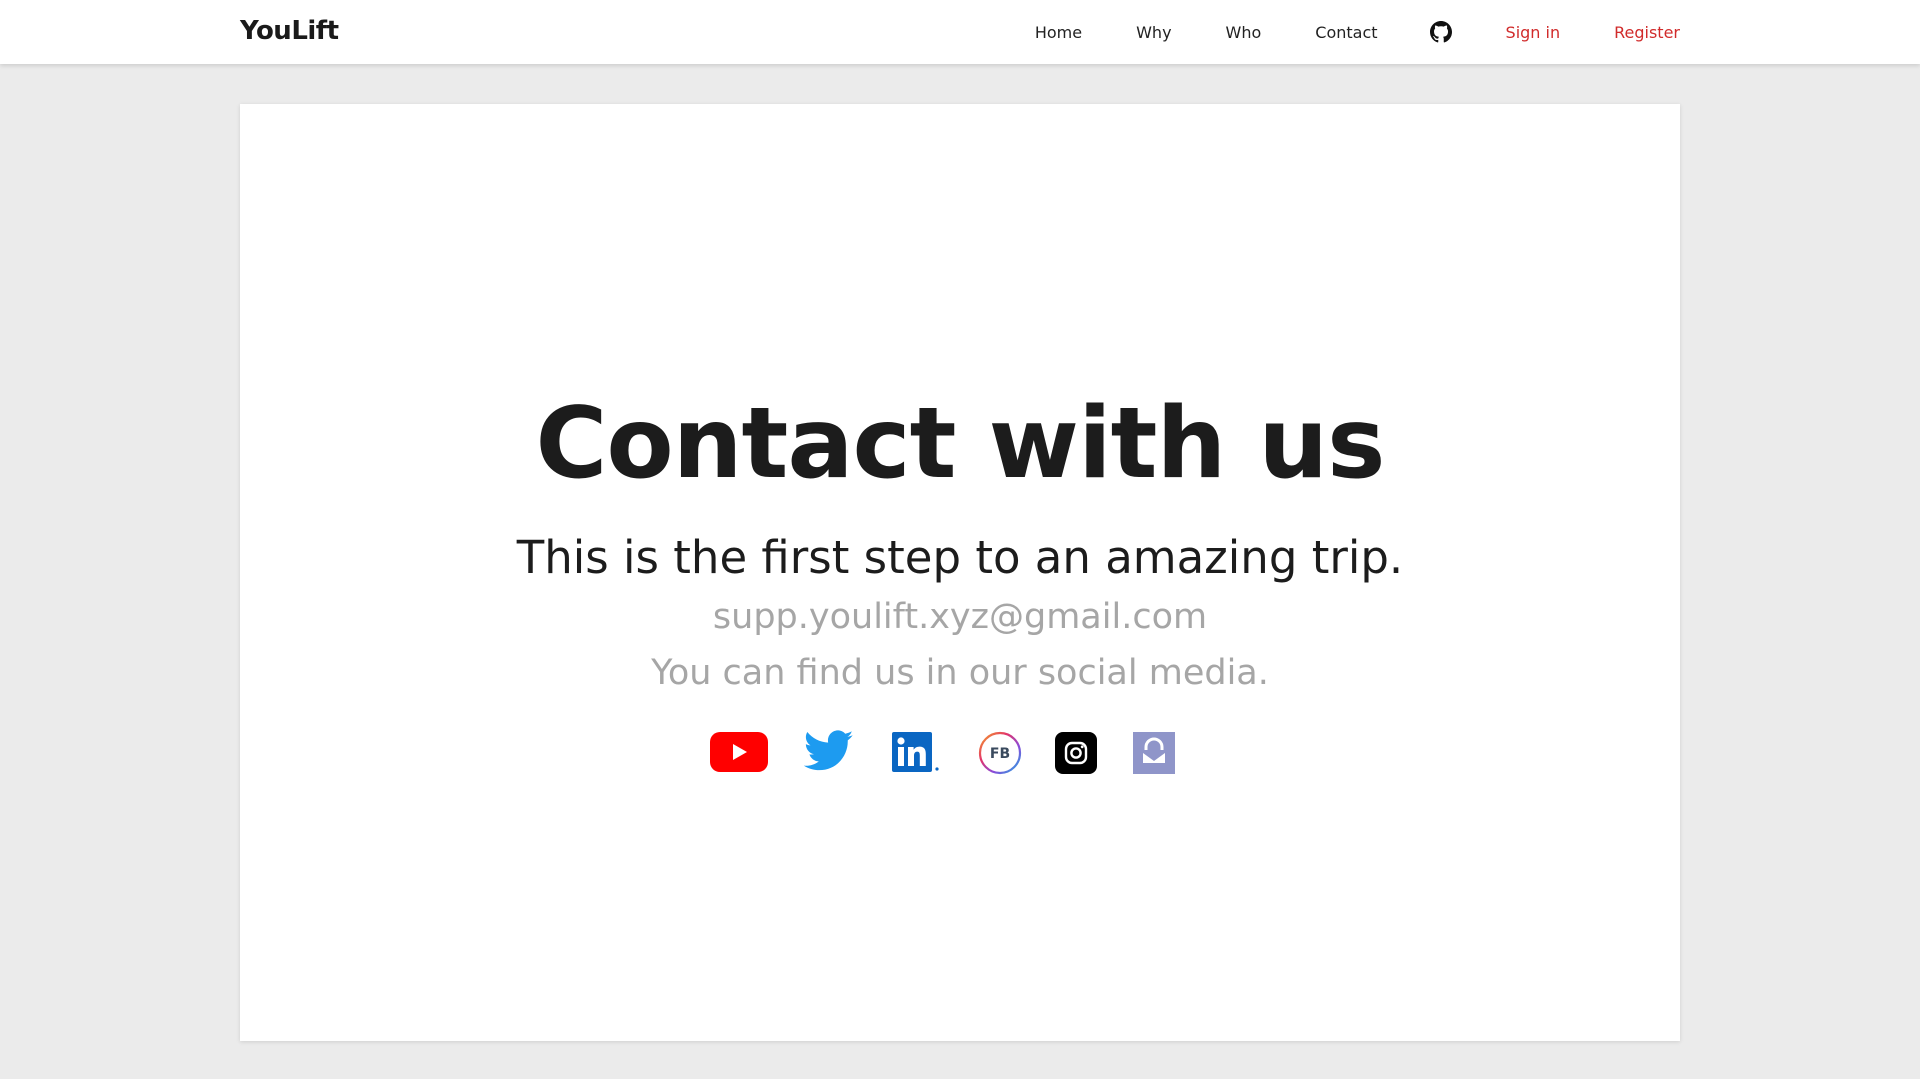  Describe the element at coordinates (960, 673) in the screenshot. I see `social-media-text: You can find us in our social media.` at that location.